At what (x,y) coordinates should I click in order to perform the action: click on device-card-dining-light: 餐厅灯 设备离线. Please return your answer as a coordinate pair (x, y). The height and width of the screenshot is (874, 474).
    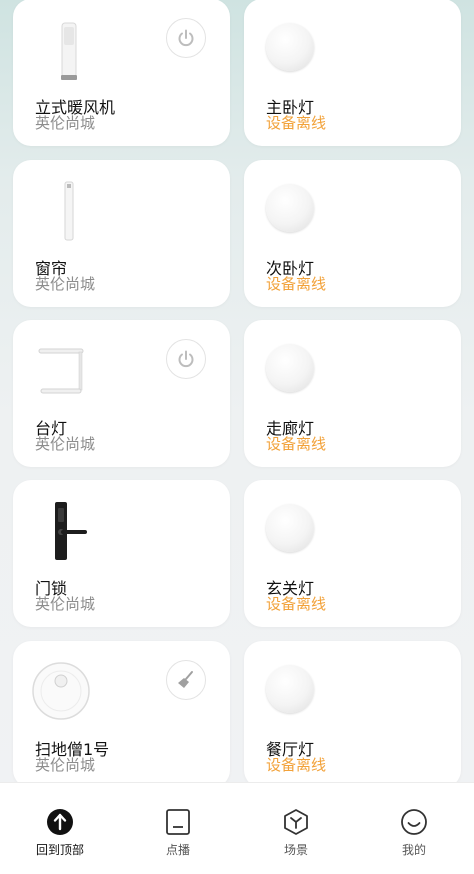
    Looking at the image, I should click on (352, 714).